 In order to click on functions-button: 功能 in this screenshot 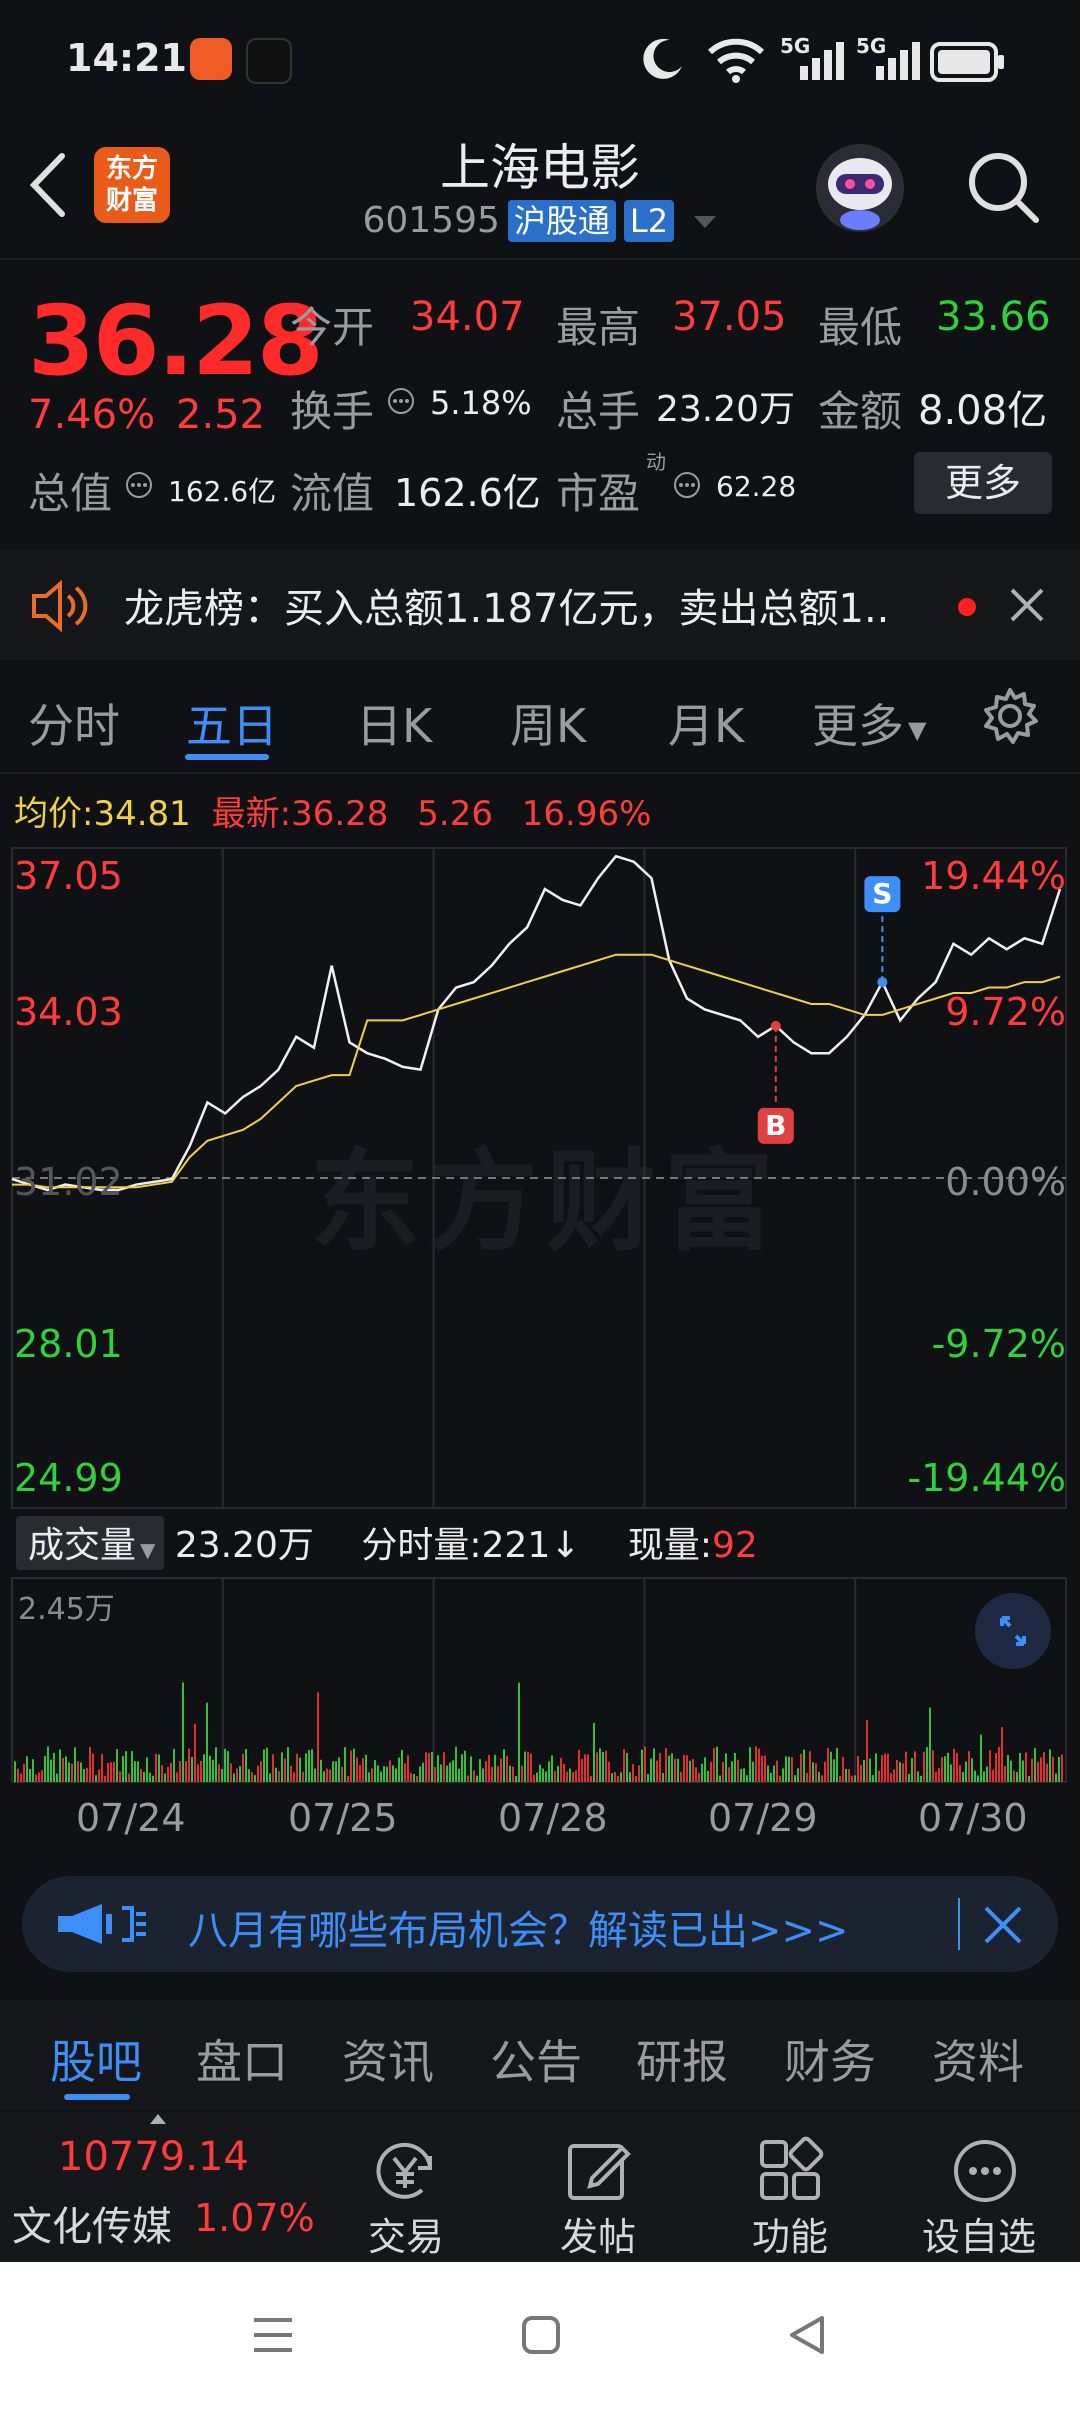, I will do `click(790, 2233)`.